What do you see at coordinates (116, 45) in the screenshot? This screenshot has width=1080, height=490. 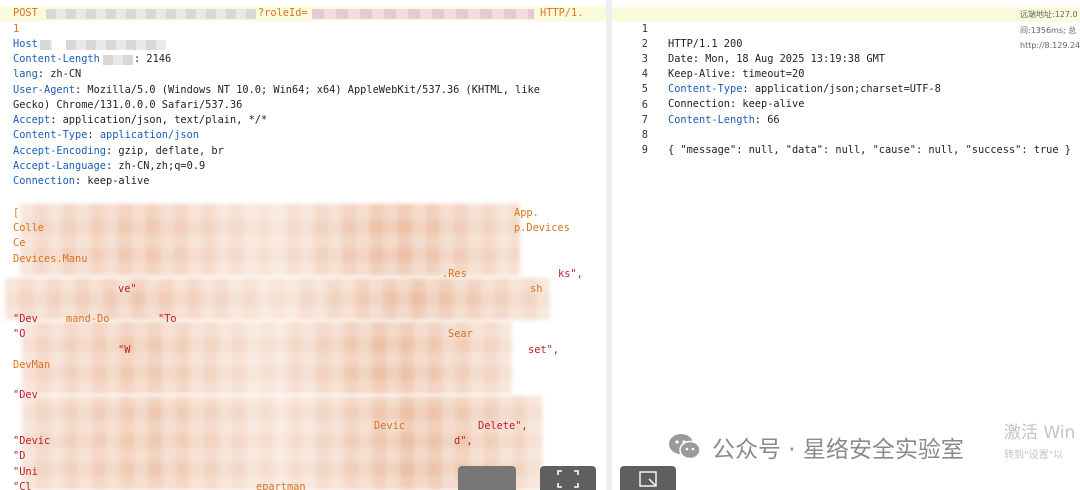 I see `redacted-host-b` at bounding box center [116, 45].